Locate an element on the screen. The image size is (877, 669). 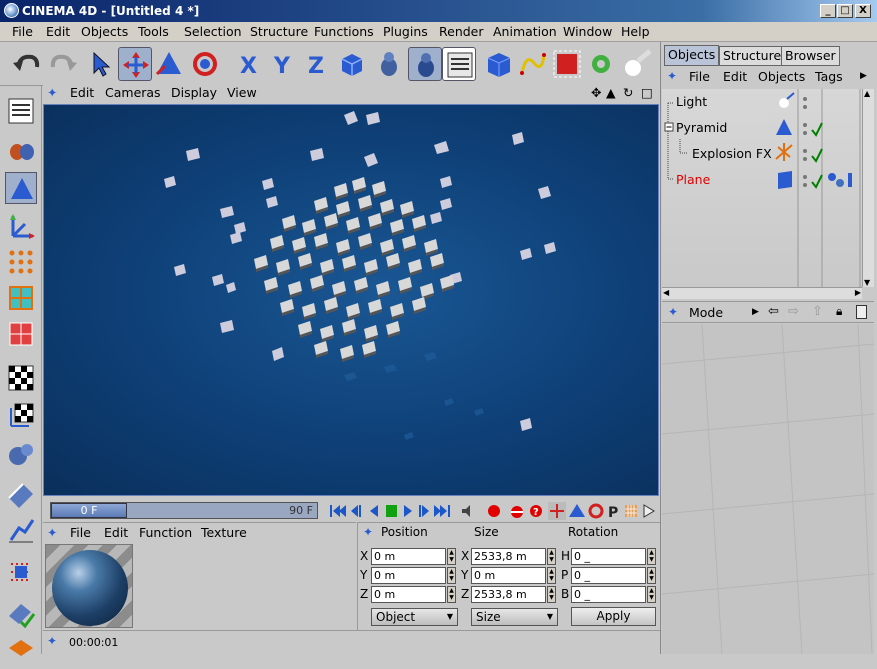
points-mode-icon is located at coordinates (21, 262).